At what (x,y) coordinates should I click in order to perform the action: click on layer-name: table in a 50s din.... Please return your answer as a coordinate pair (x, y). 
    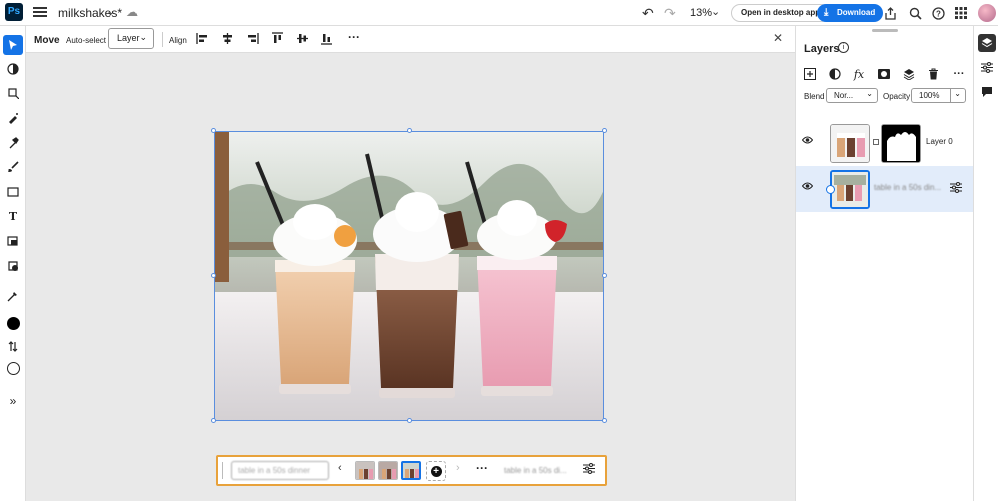
    Looking at the image, I should click on (907, 187).